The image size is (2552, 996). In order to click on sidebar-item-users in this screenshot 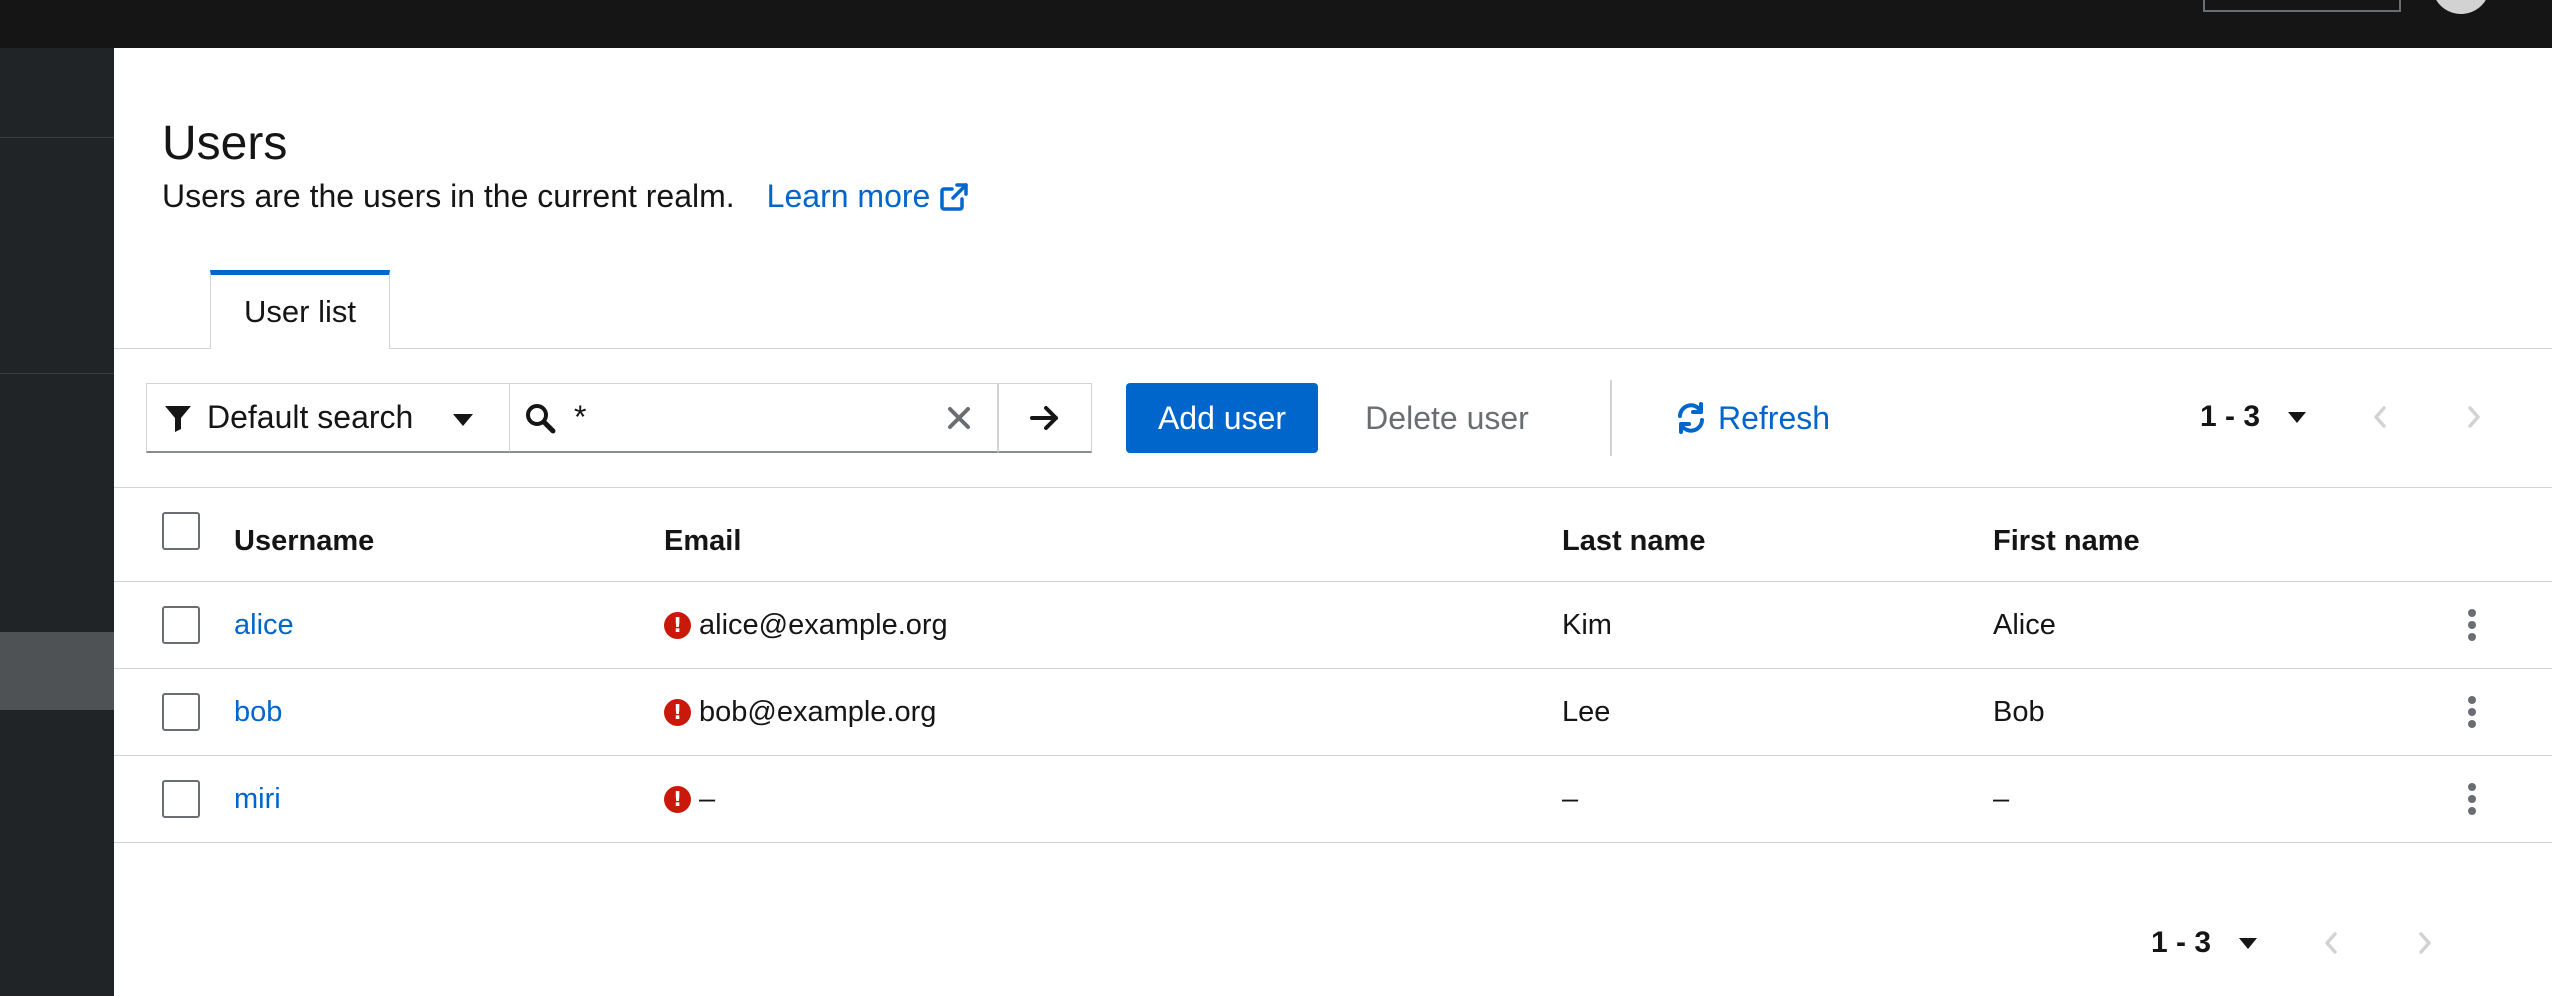, I will do `click(57, 671)`.